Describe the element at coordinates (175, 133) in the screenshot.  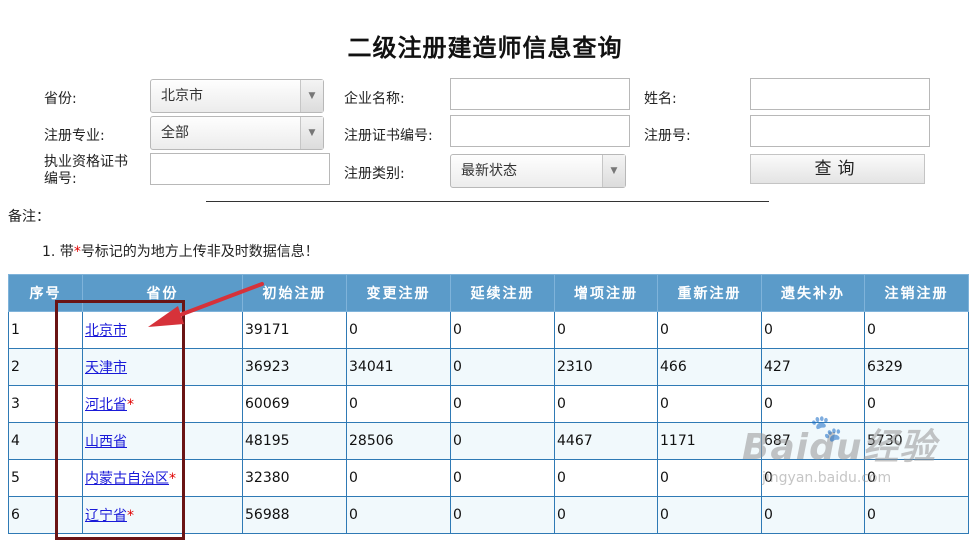
I see `specialty-select-value: 全部` at that location.